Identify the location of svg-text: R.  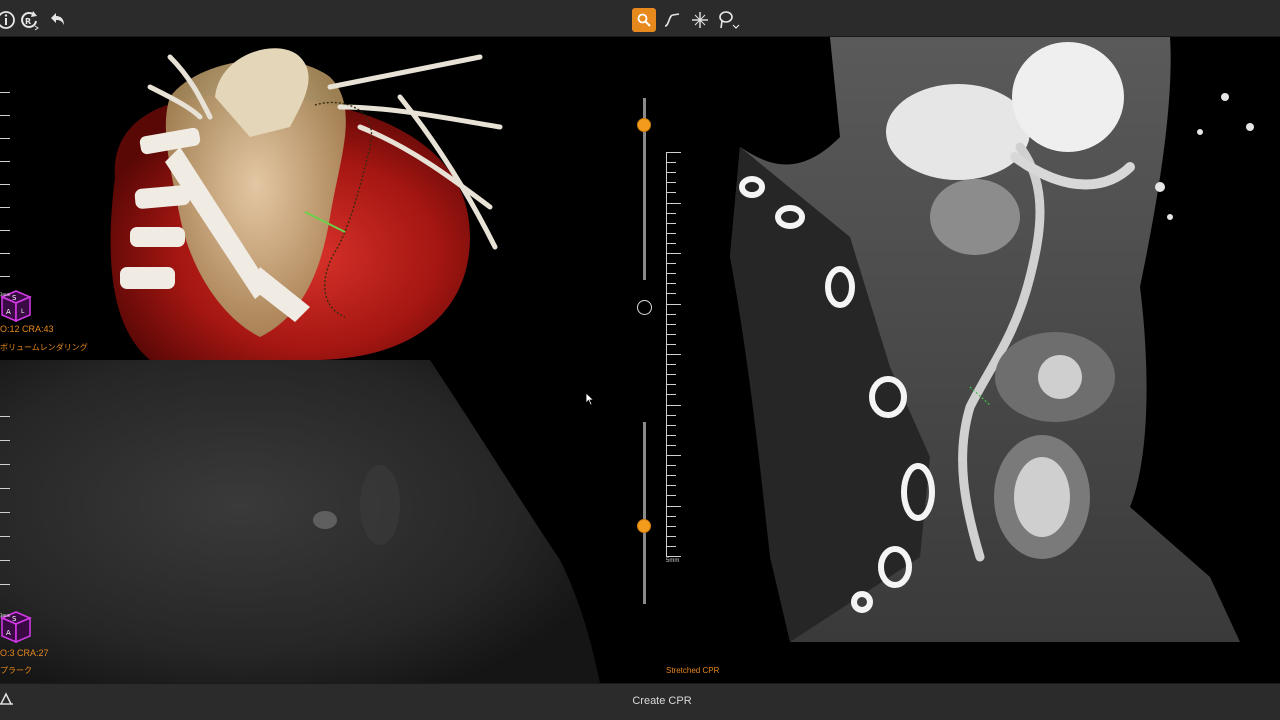
(28, 21).